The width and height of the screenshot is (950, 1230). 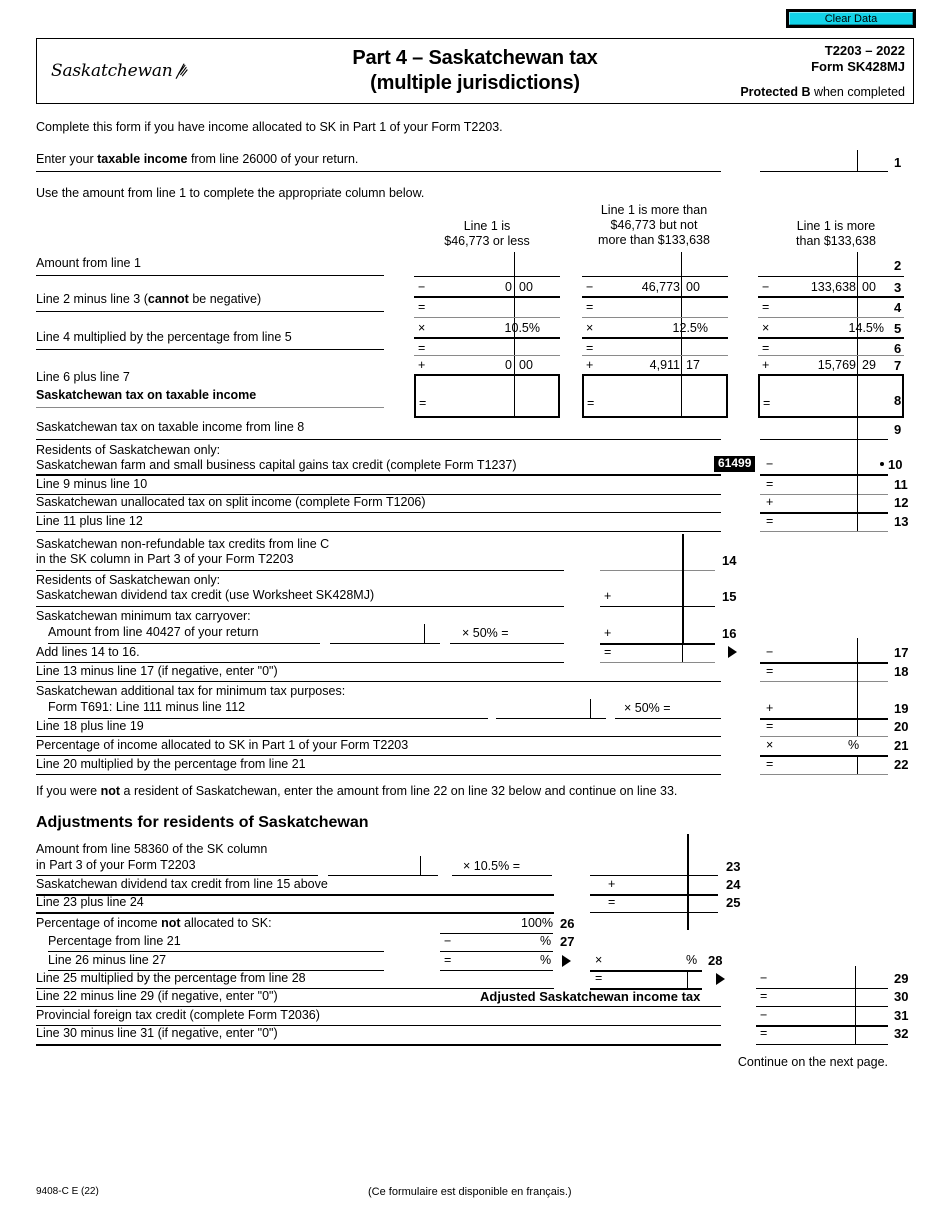 I want to click on lineno-20: 20, so click(x=901, y=726).